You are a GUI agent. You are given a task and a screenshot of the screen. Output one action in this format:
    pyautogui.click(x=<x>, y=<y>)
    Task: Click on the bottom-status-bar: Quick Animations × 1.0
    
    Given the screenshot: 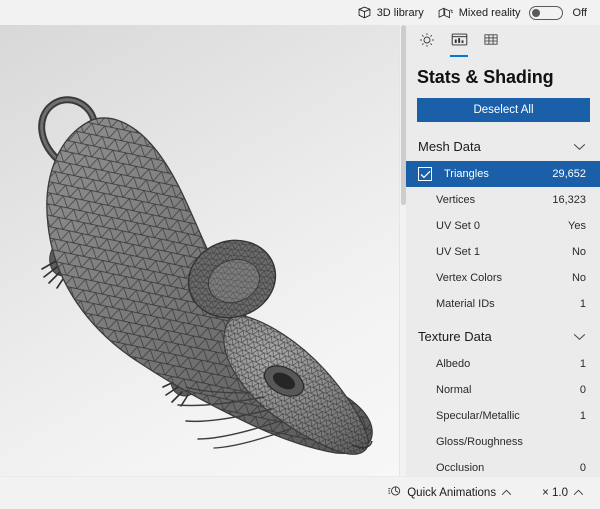 What is the action you would take?
    pyautogui.click(x=300, y=492)
    